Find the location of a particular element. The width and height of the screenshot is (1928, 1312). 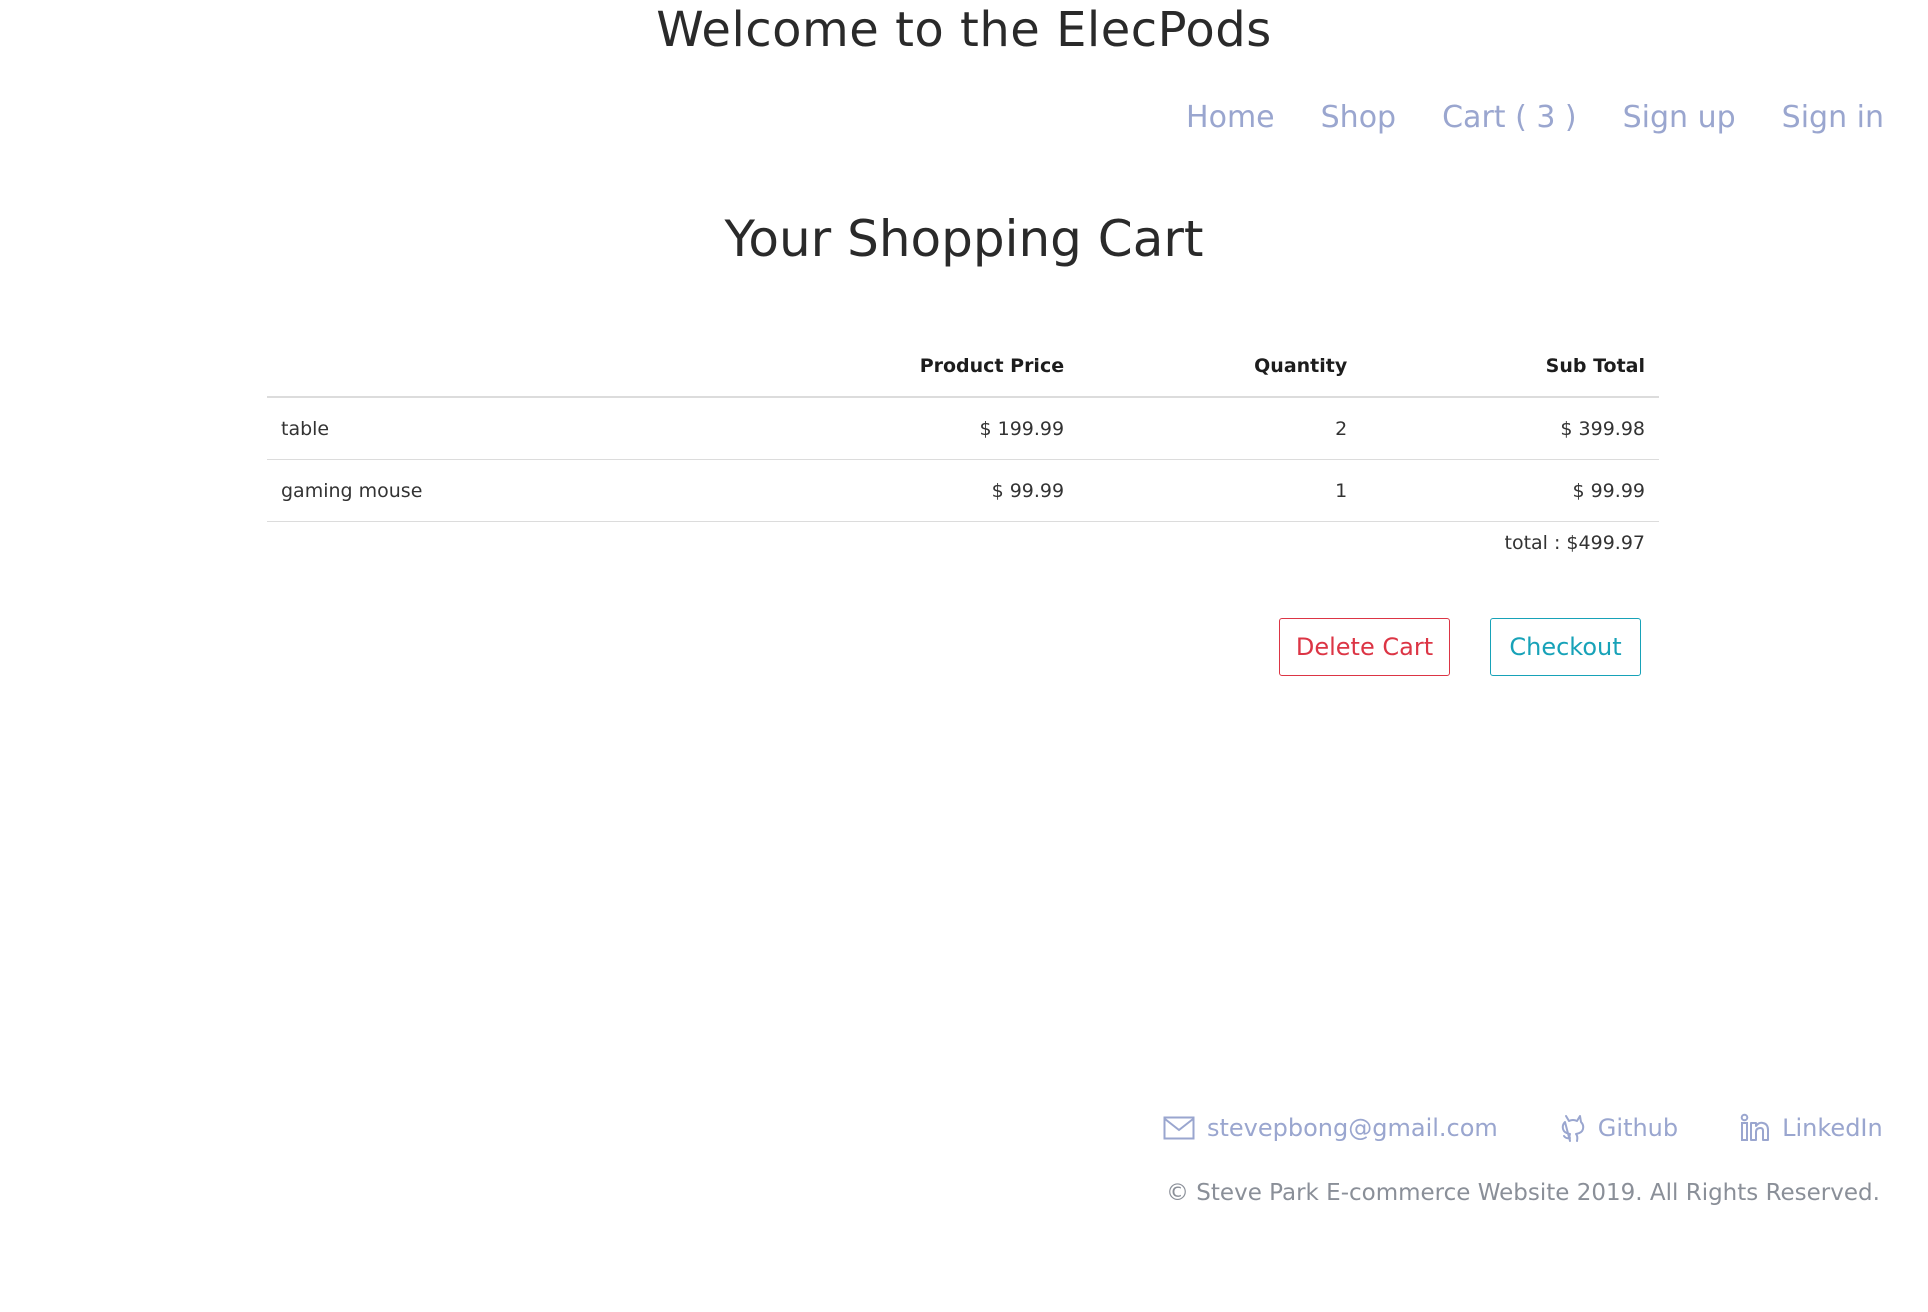

table-row: table $ 199.99 2 $ 399.98 is located at coordinates (963, 428).